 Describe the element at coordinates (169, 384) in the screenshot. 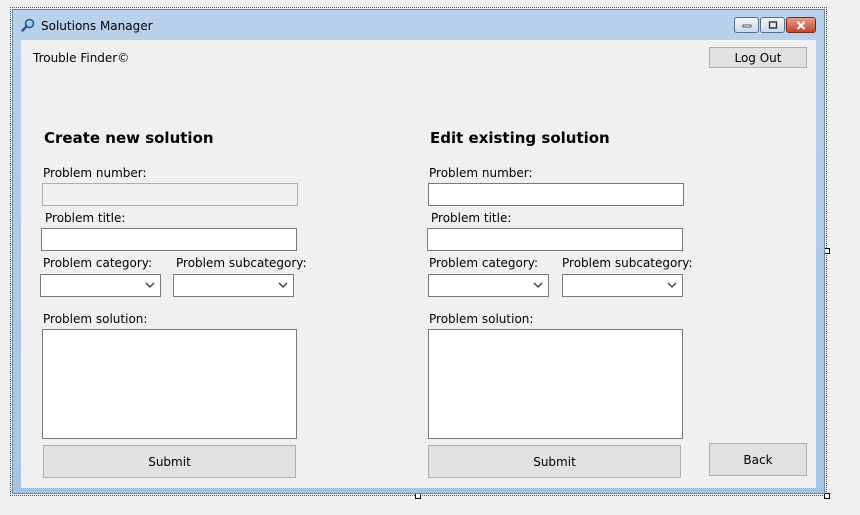

I see `create-solution-textarea` at that location.